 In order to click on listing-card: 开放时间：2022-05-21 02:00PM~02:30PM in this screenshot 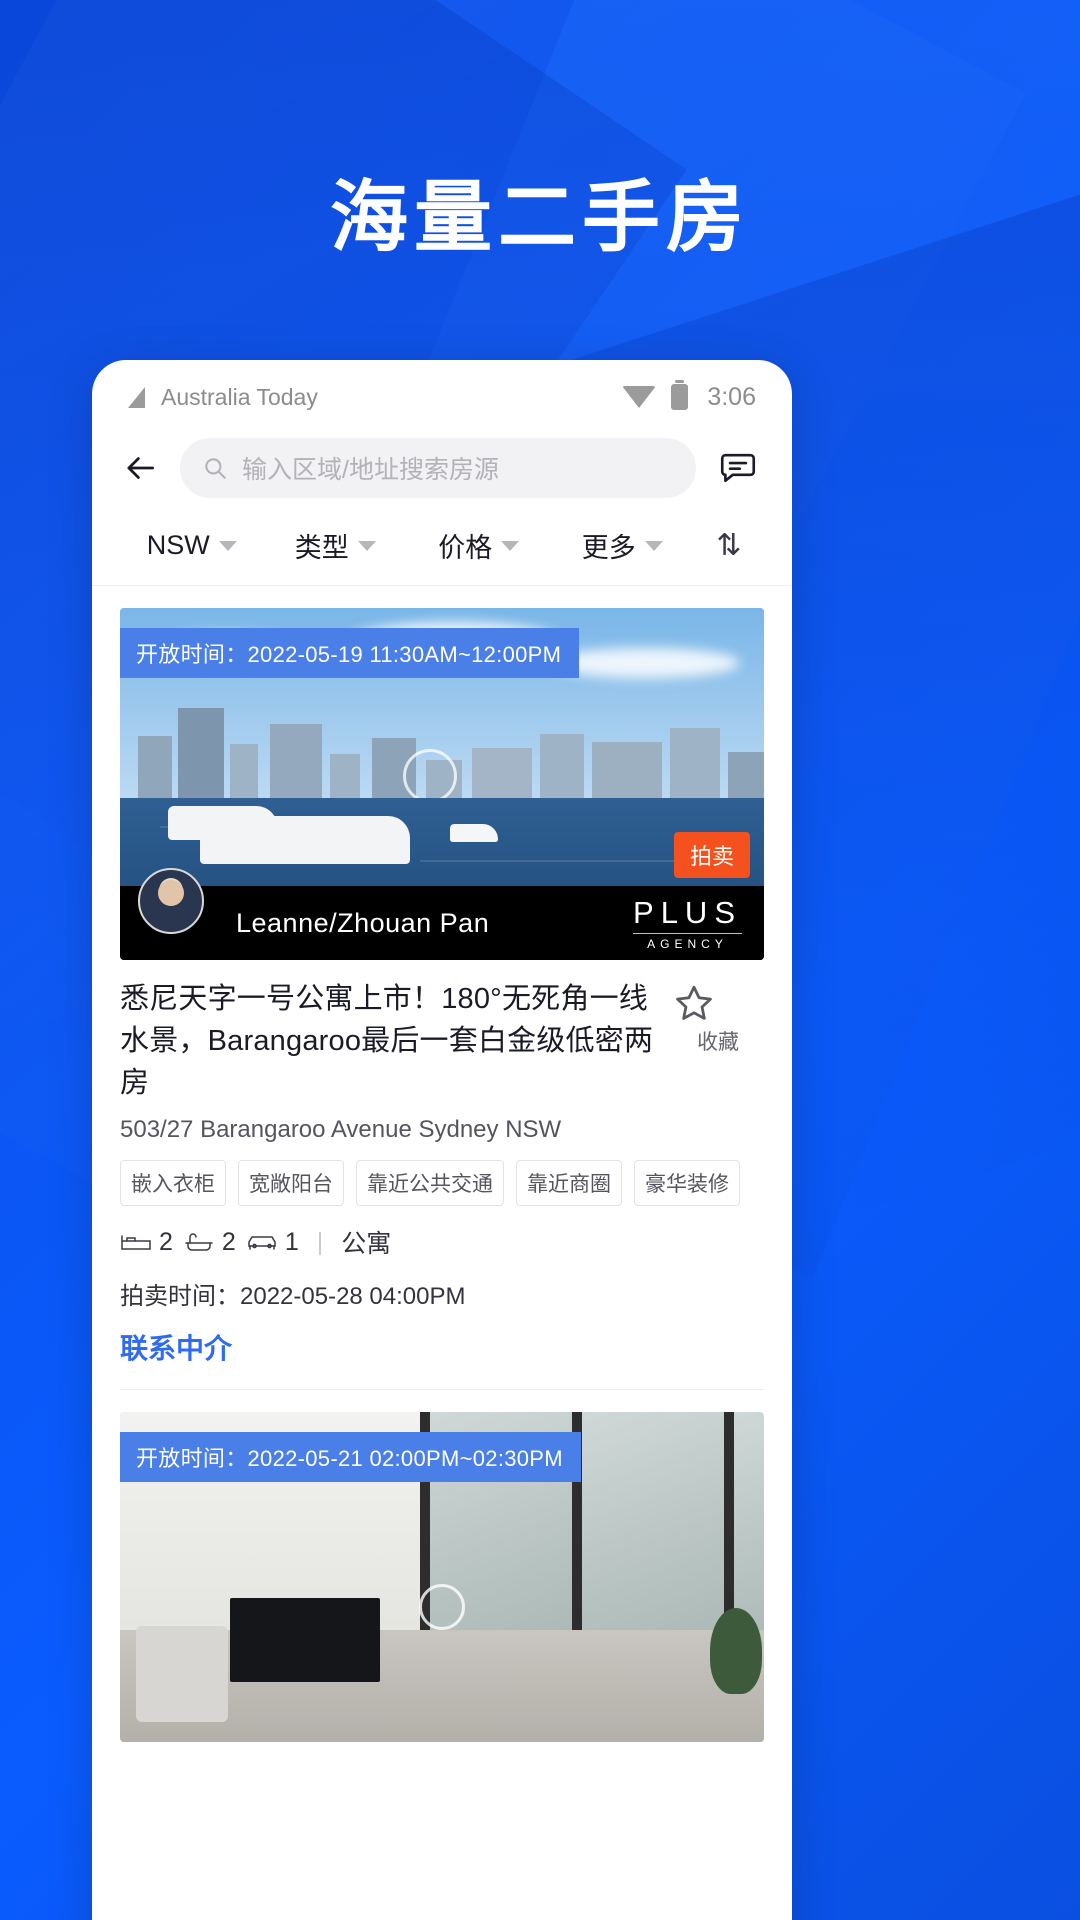, I will do `click(442, 1577)`.